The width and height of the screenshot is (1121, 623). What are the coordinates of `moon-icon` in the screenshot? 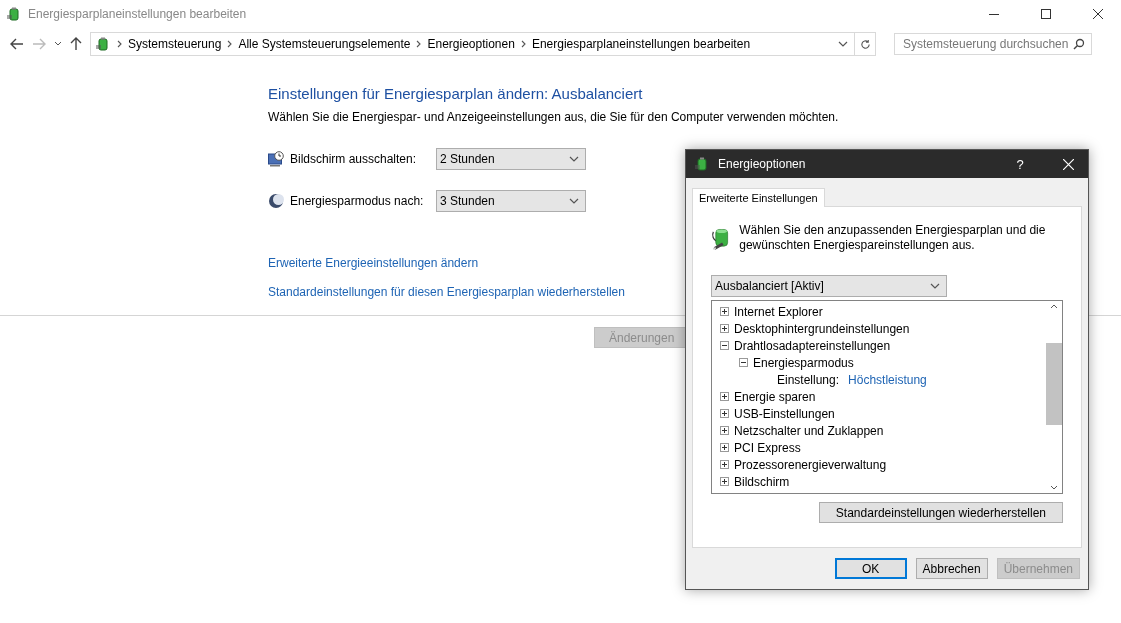 It's located at (276, 201).